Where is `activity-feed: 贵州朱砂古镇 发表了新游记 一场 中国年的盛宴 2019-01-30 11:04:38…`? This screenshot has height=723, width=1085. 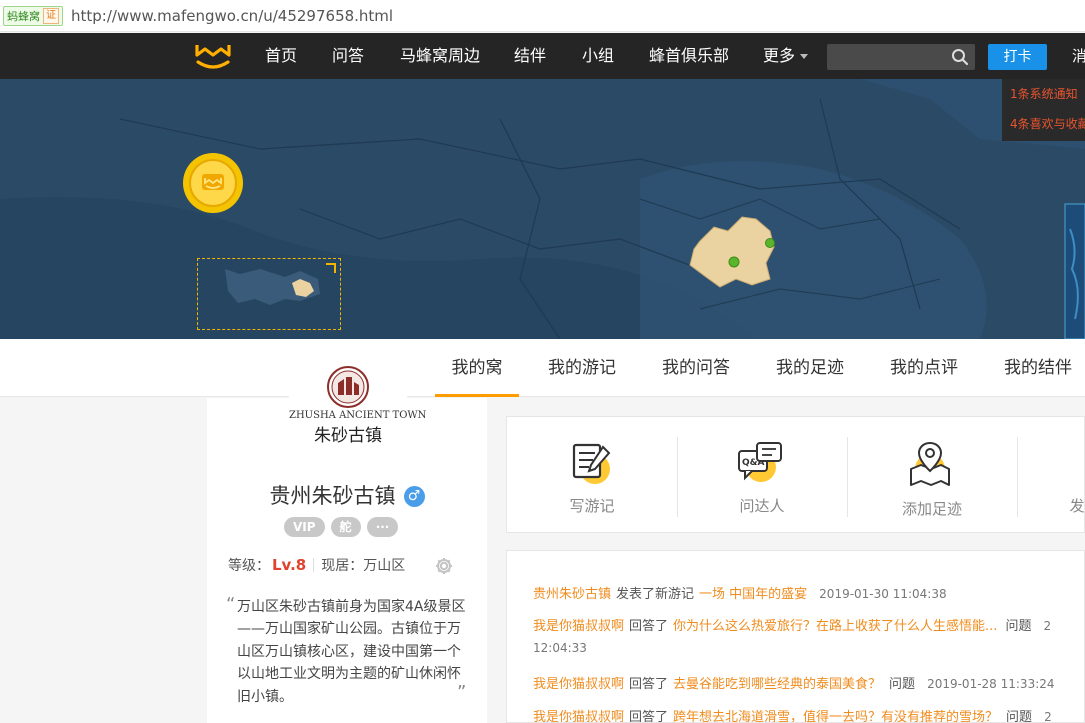 activity-feed: 贵州朱砂古镇 发表了新游记 一场 中国年的盛宴 2019-01-30 11:04:38… is located at coordinates (795, 636).